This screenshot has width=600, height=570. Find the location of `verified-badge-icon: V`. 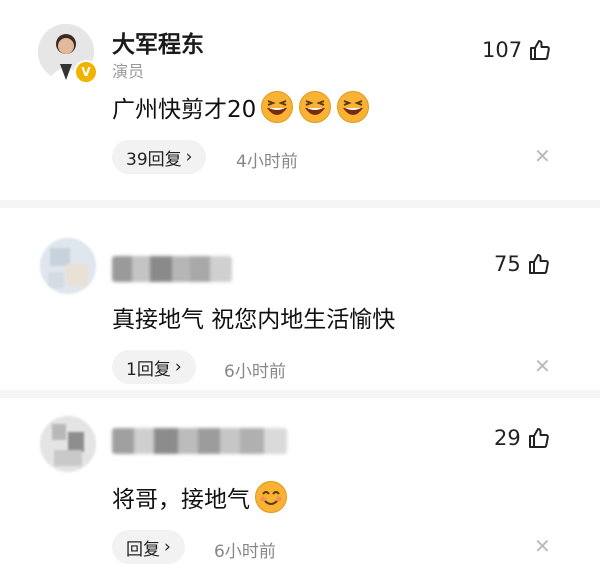

verified-badge-icon: V is located at coordinates (86, 72).